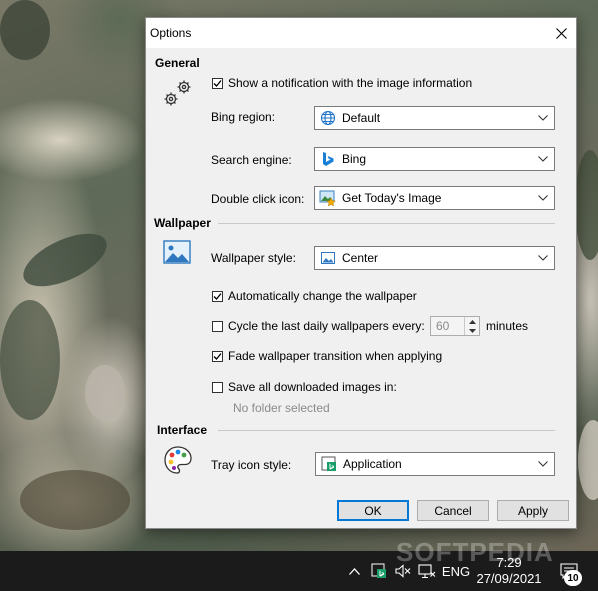  I want to click on wallpaper-style-dropdown: Center, so click(434, 258).